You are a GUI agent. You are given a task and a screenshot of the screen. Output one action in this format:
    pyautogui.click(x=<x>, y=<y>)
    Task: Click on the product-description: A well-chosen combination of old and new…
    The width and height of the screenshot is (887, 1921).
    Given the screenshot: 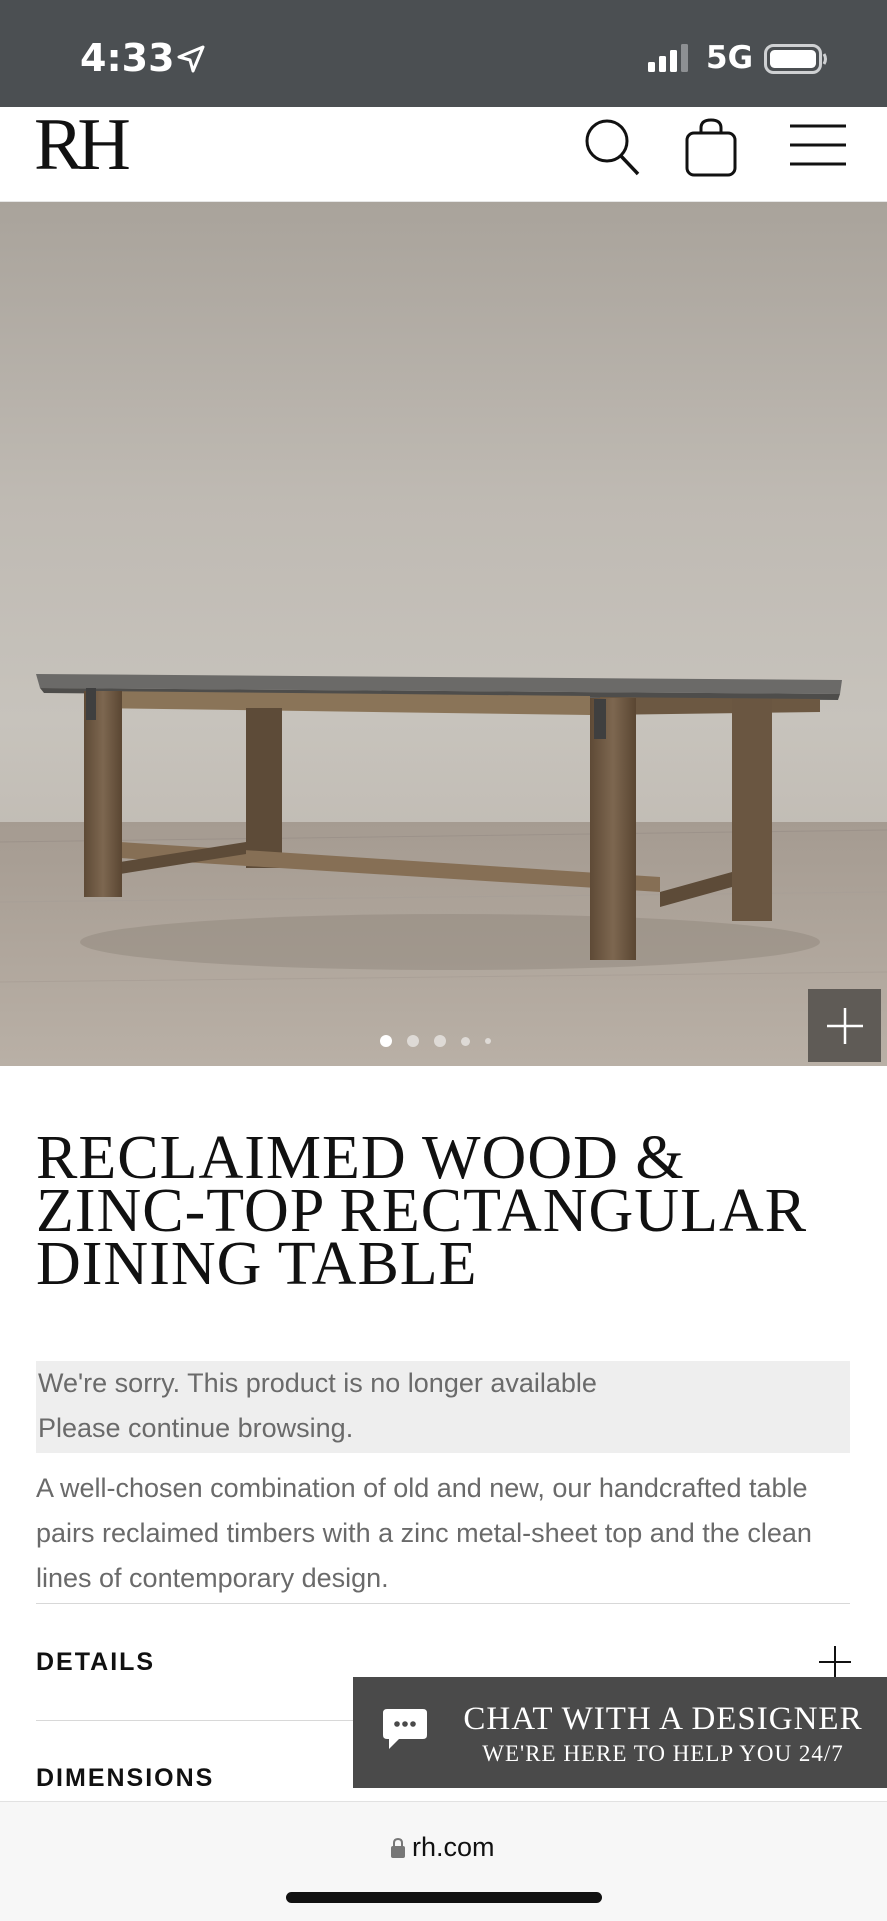 What is the action you would take?
    pyautogui.click(x=424, y=1533)
    